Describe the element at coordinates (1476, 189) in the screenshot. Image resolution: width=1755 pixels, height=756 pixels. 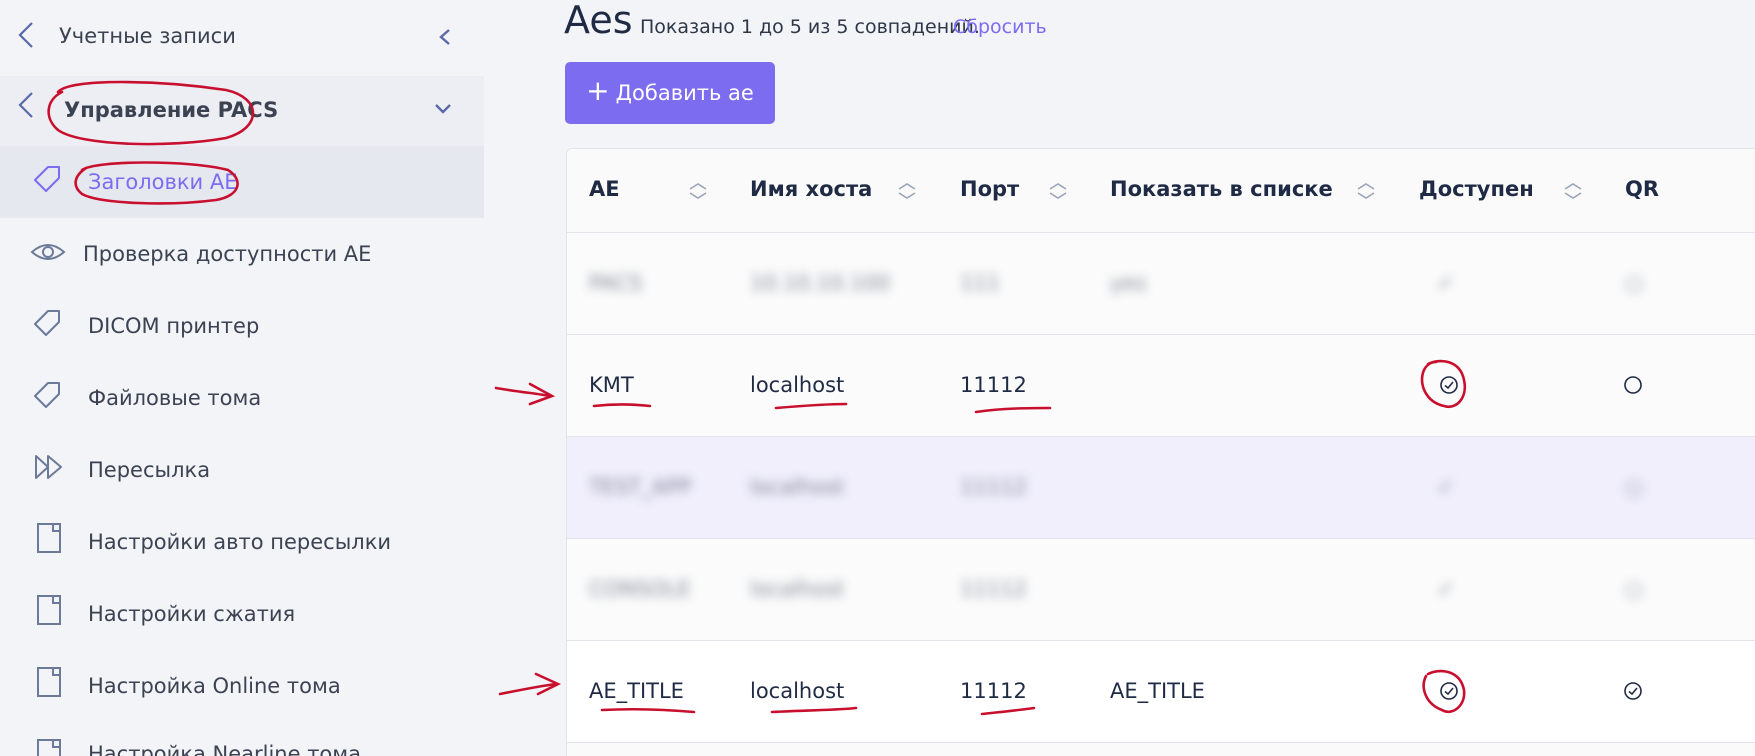
I see `column-header-available: Доступен` at that location.